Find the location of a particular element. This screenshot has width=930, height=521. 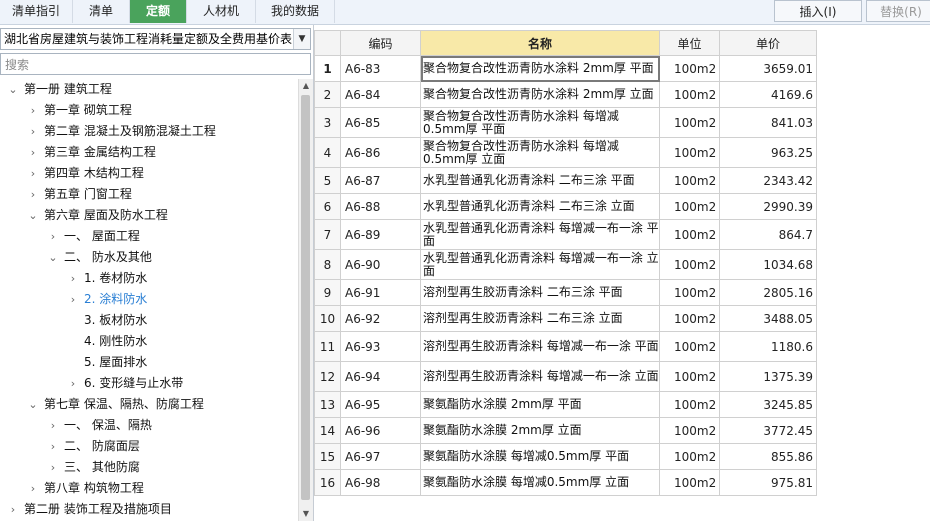

price-cell: 1180.6 is located at coordinates (768, 346).